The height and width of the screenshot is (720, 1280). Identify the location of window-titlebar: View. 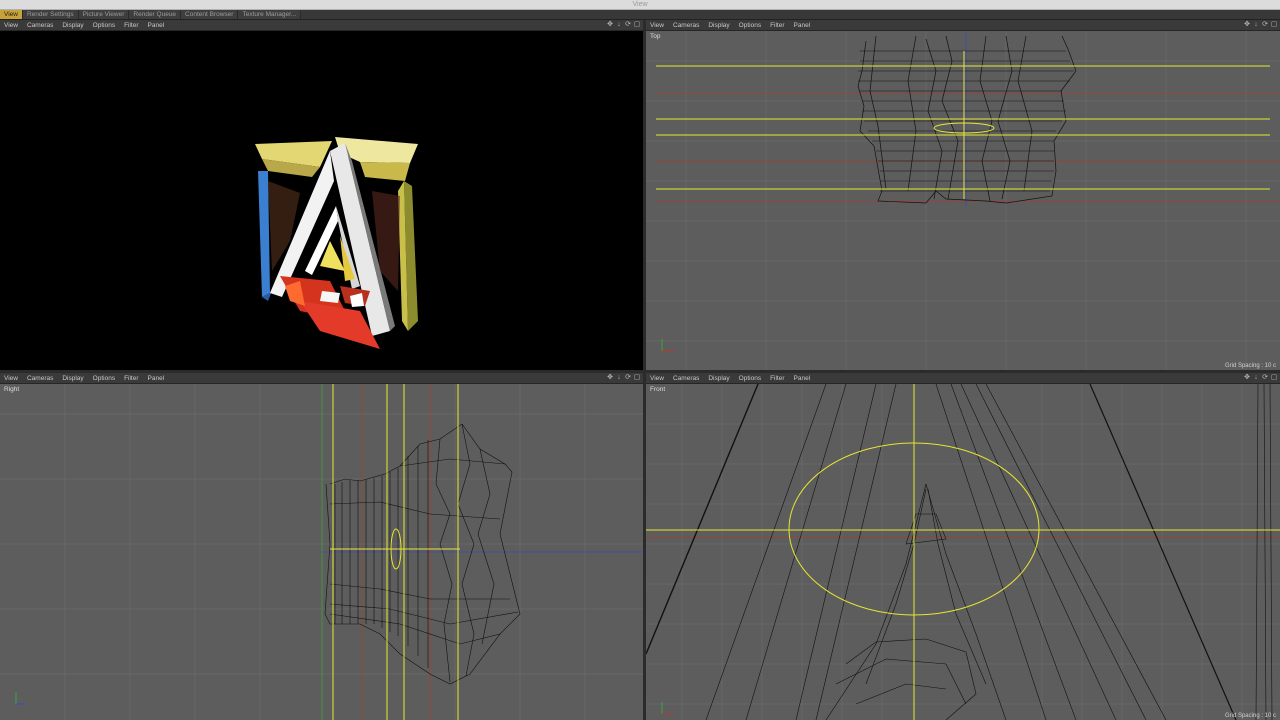
(640, 5).